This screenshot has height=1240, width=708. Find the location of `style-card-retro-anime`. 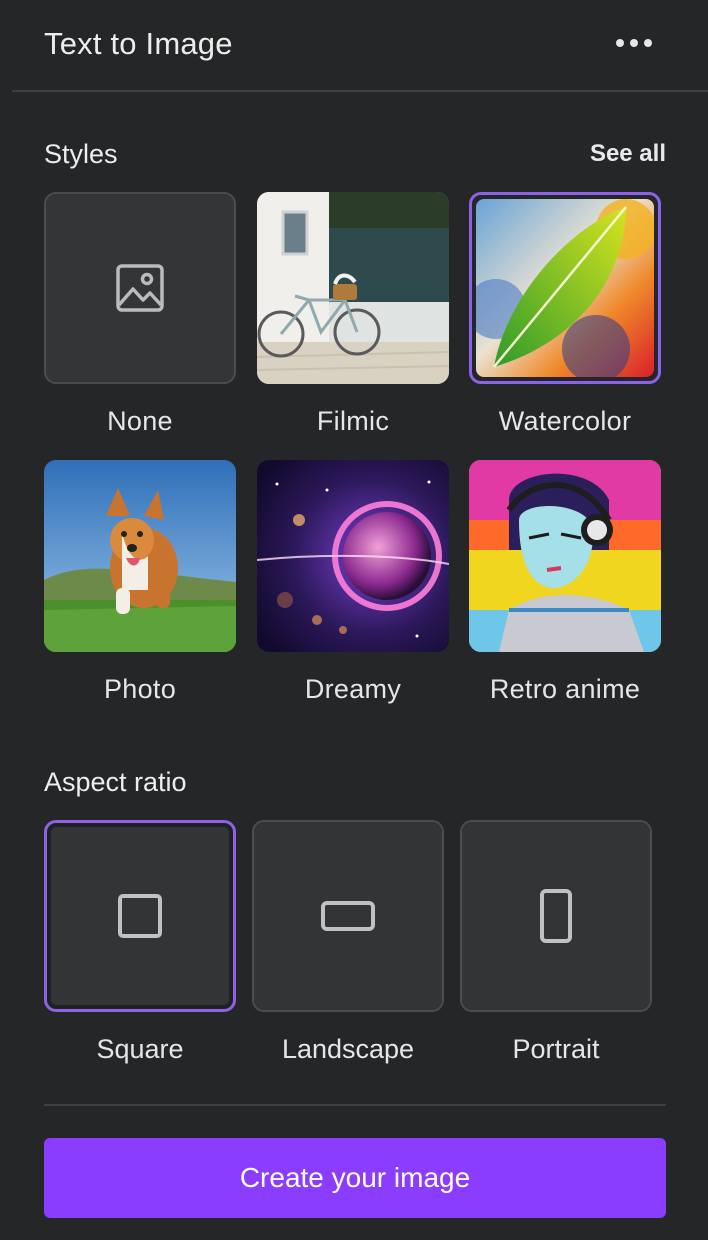

style-card-retro-anime is located at coordinates (565, 556).